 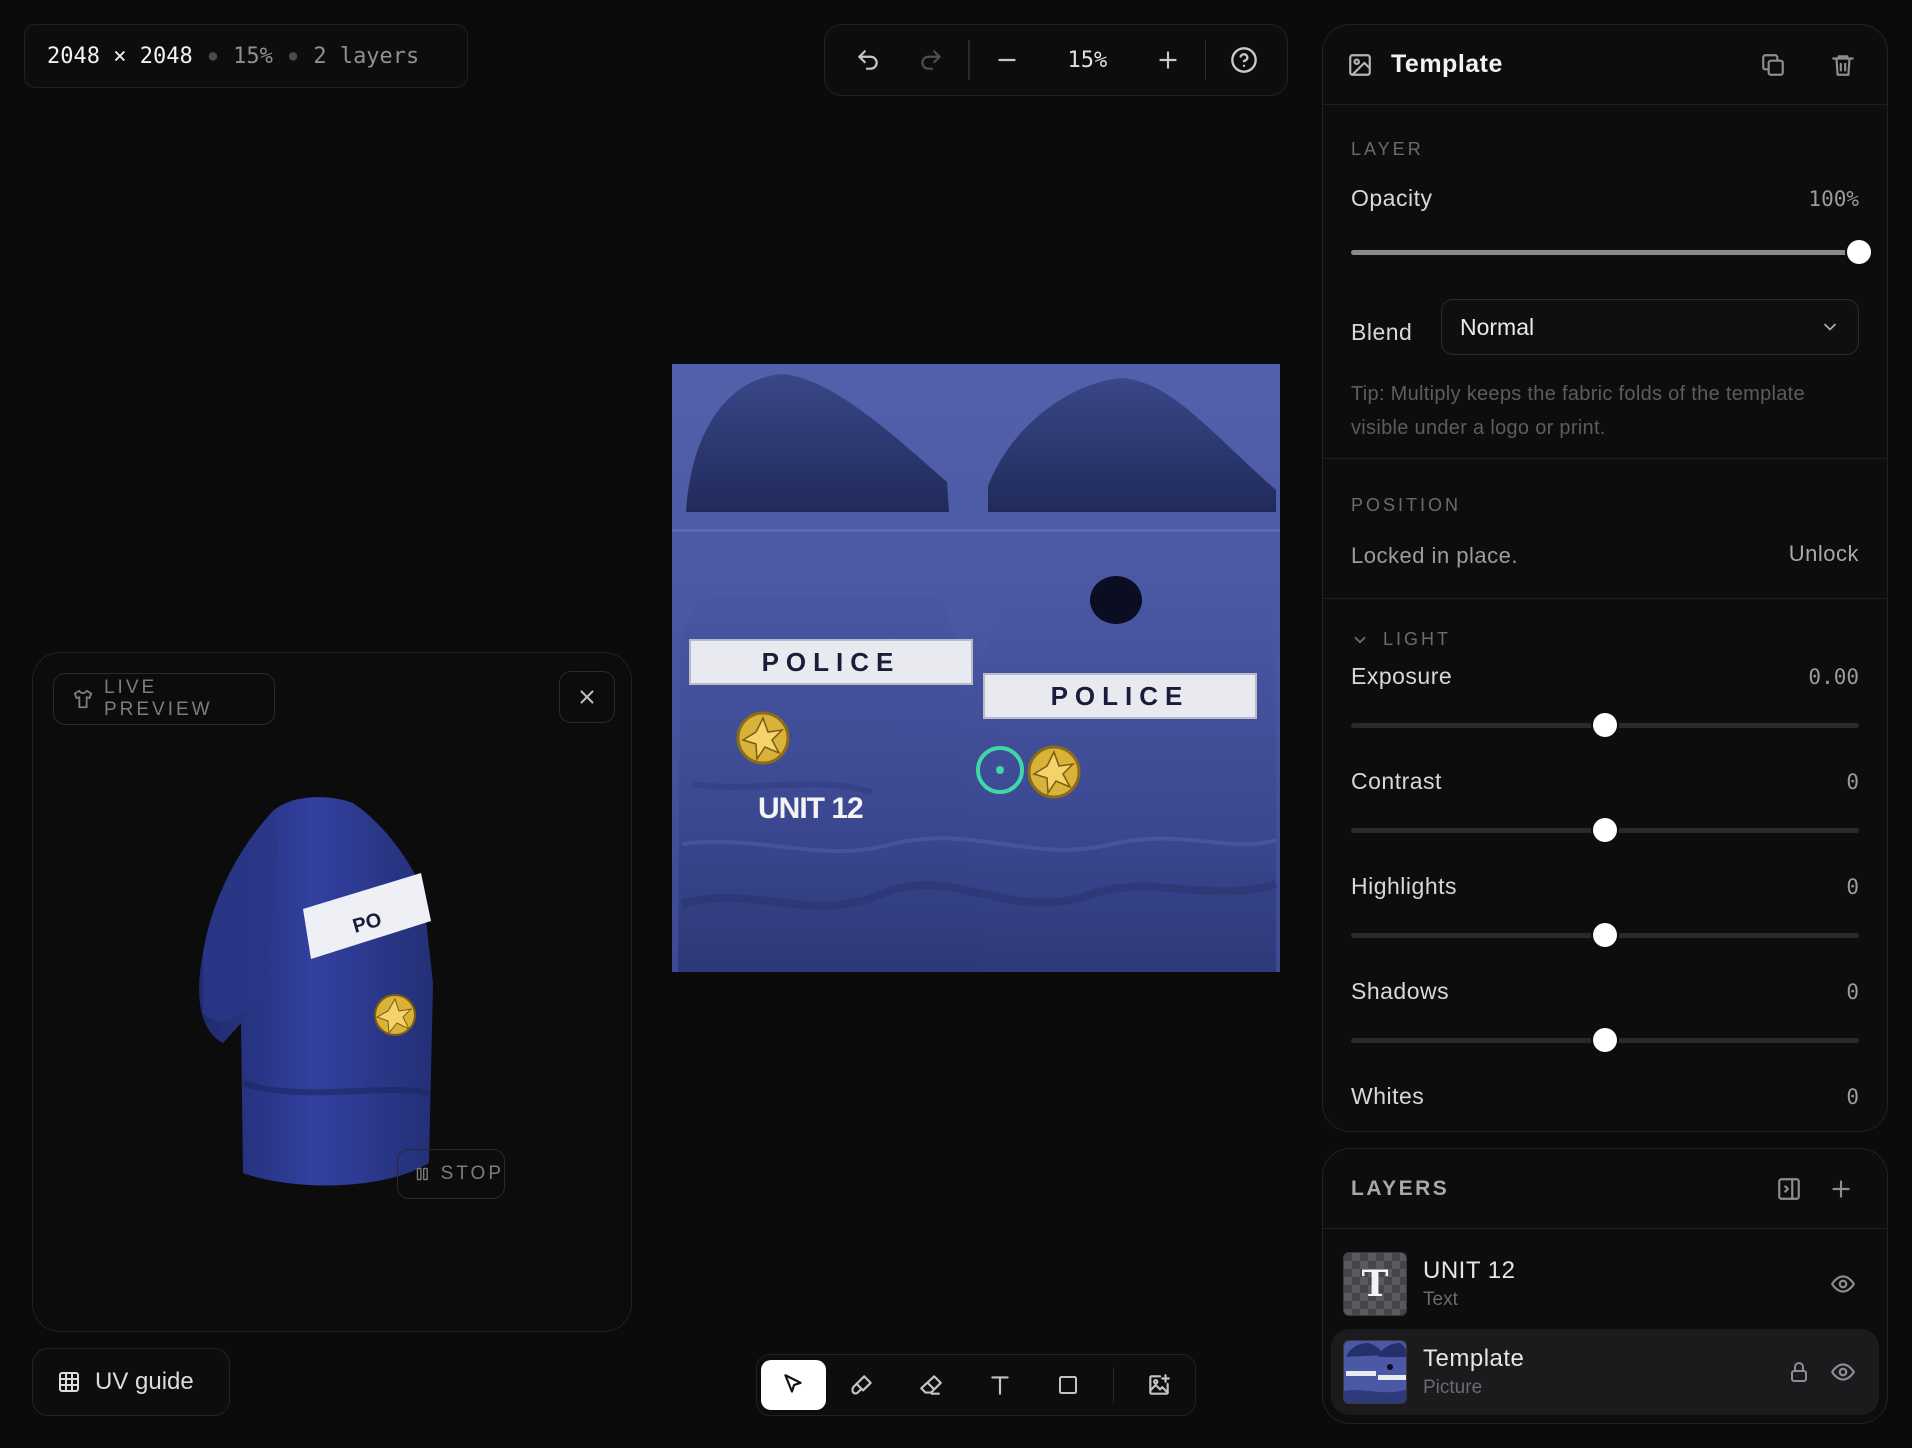 I want to click on badge-right-mark, so click(x=1054, y=772).